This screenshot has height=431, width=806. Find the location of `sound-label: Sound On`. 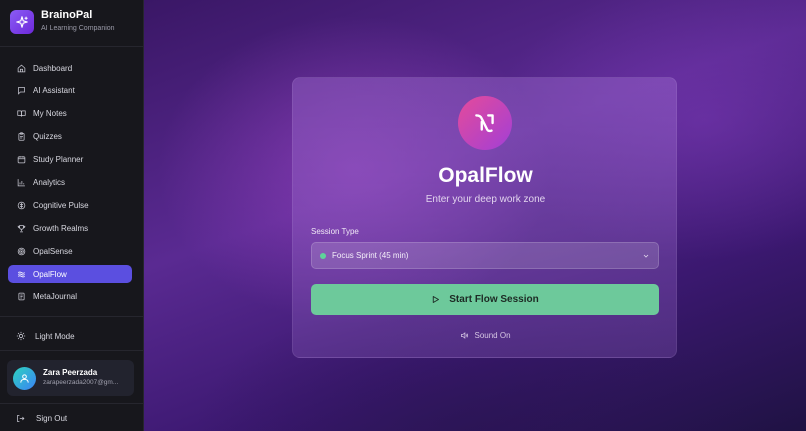

sound-label: Sound On is located at coordinates (492, 335).